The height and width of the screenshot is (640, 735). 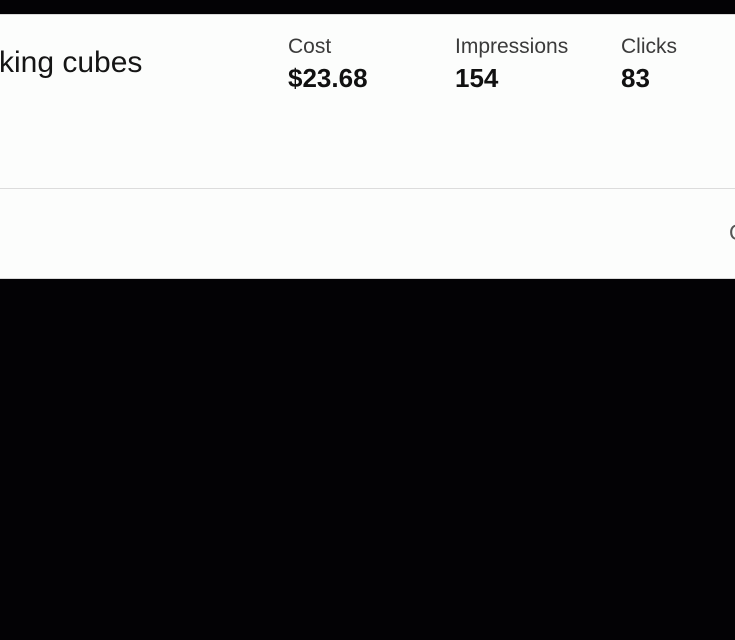 I want to click on footer-action-button: C, so click(x=732, y=233).